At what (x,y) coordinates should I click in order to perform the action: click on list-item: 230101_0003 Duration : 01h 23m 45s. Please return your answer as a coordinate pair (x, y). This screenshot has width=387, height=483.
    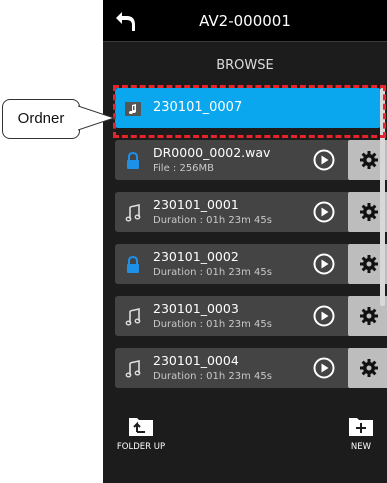
    Looking at the image, I should click on (251, 316).